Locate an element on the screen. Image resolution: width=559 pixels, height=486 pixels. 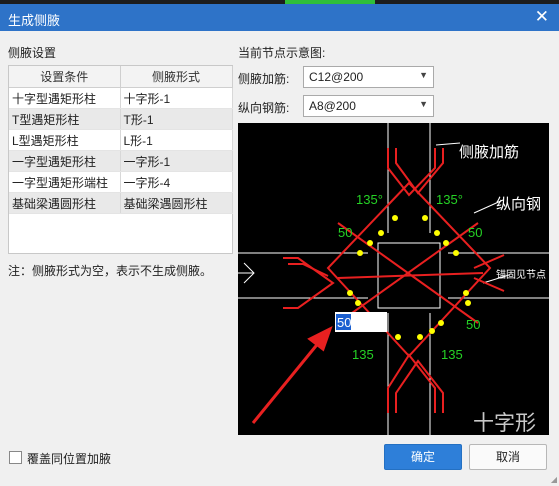
column-header-form: 侧腋形式 is located at coordinates (176, 77).